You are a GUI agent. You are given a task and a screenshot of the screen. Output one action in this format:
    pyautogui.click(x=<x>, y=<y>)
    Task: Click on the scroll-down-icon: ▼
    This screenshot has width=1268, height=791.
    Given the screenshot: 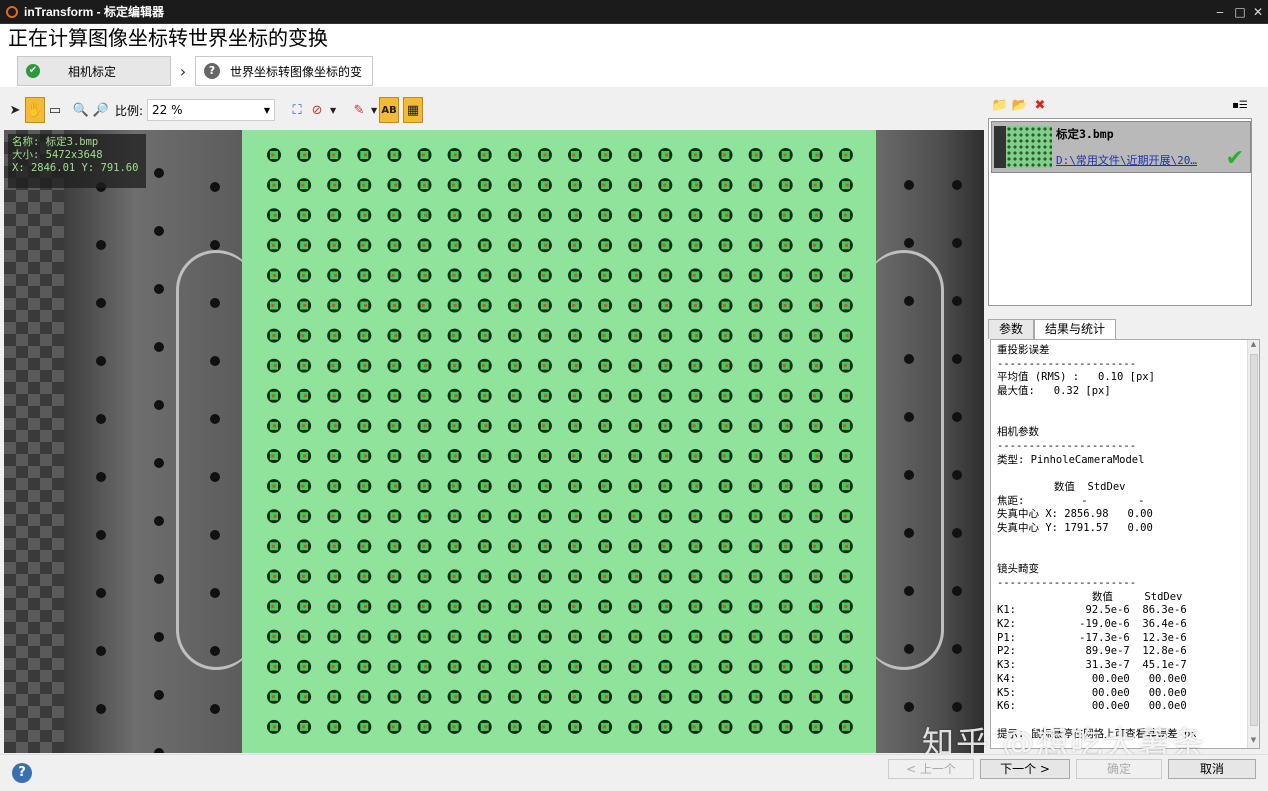 What is the action you would take?
    pyautogui.click(x=1253, y=742)
    